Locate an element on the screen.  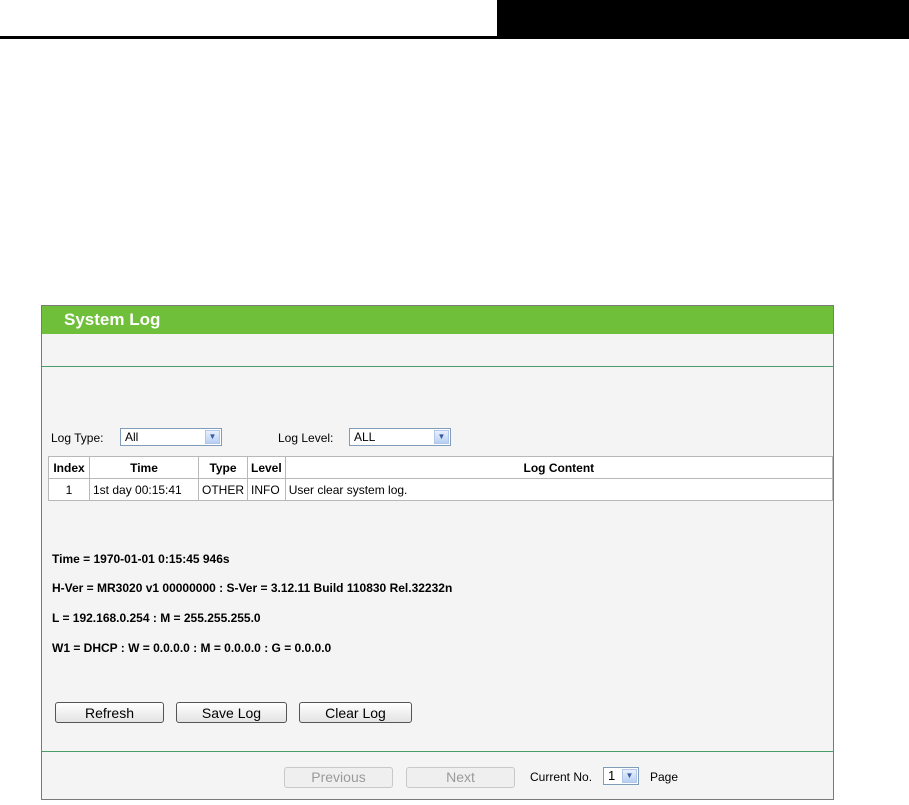
cell-time: 1st day 00:15:41 is located at coordinates (144, 489).